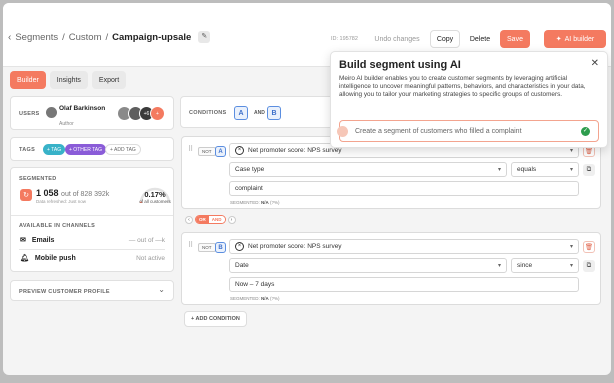  Describe the element at coordinates (480, 39) in the screenshot. I see `delete-button: Delete` at that location.